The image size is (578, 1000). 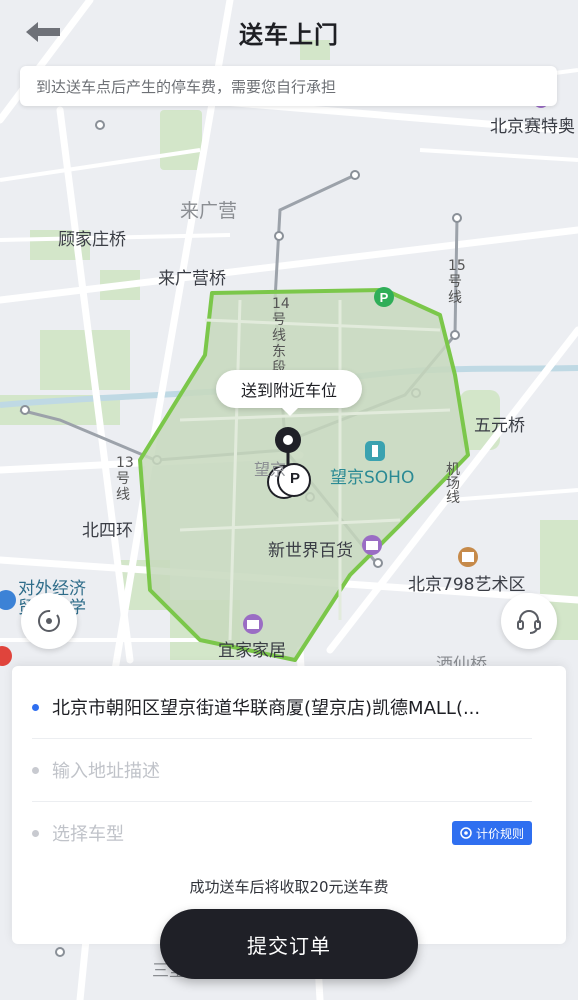 I want to click on arrow-left-icon, so click(x=43, y=32).